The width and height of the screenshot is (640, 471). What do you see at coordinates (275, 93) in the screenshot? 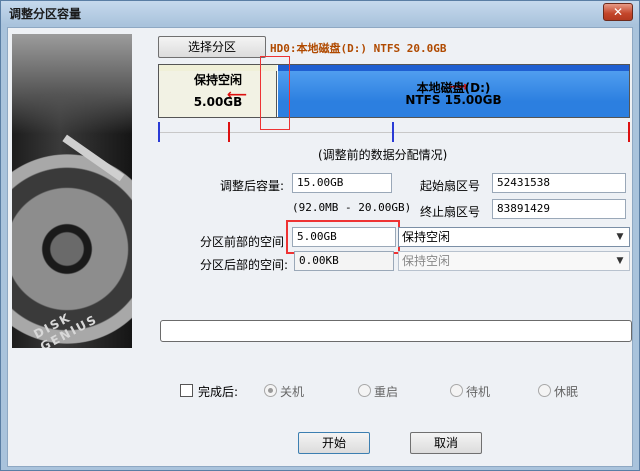
I see `resize-handle-highlight` at bounding box center [275, 93].